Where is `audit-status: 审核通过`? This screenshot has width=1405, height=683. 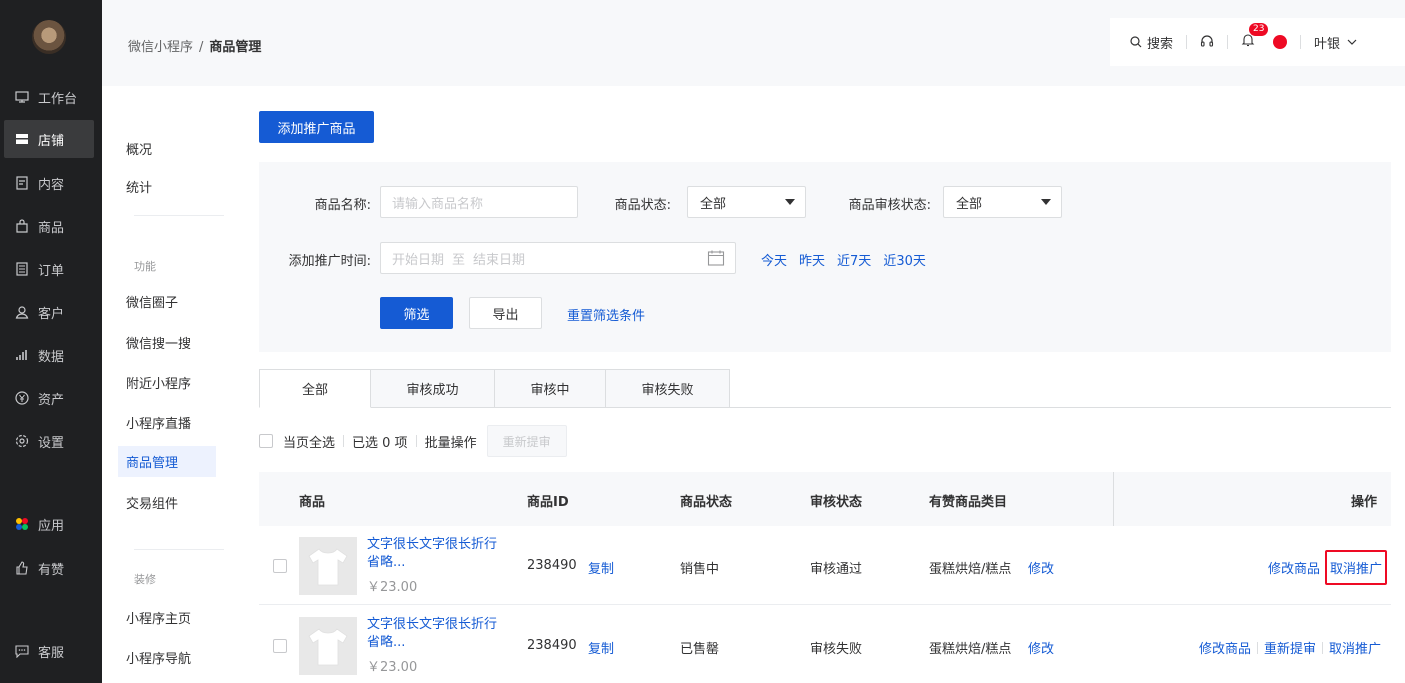 audit-status: 审核通过 is located at coordinates (836, 569).